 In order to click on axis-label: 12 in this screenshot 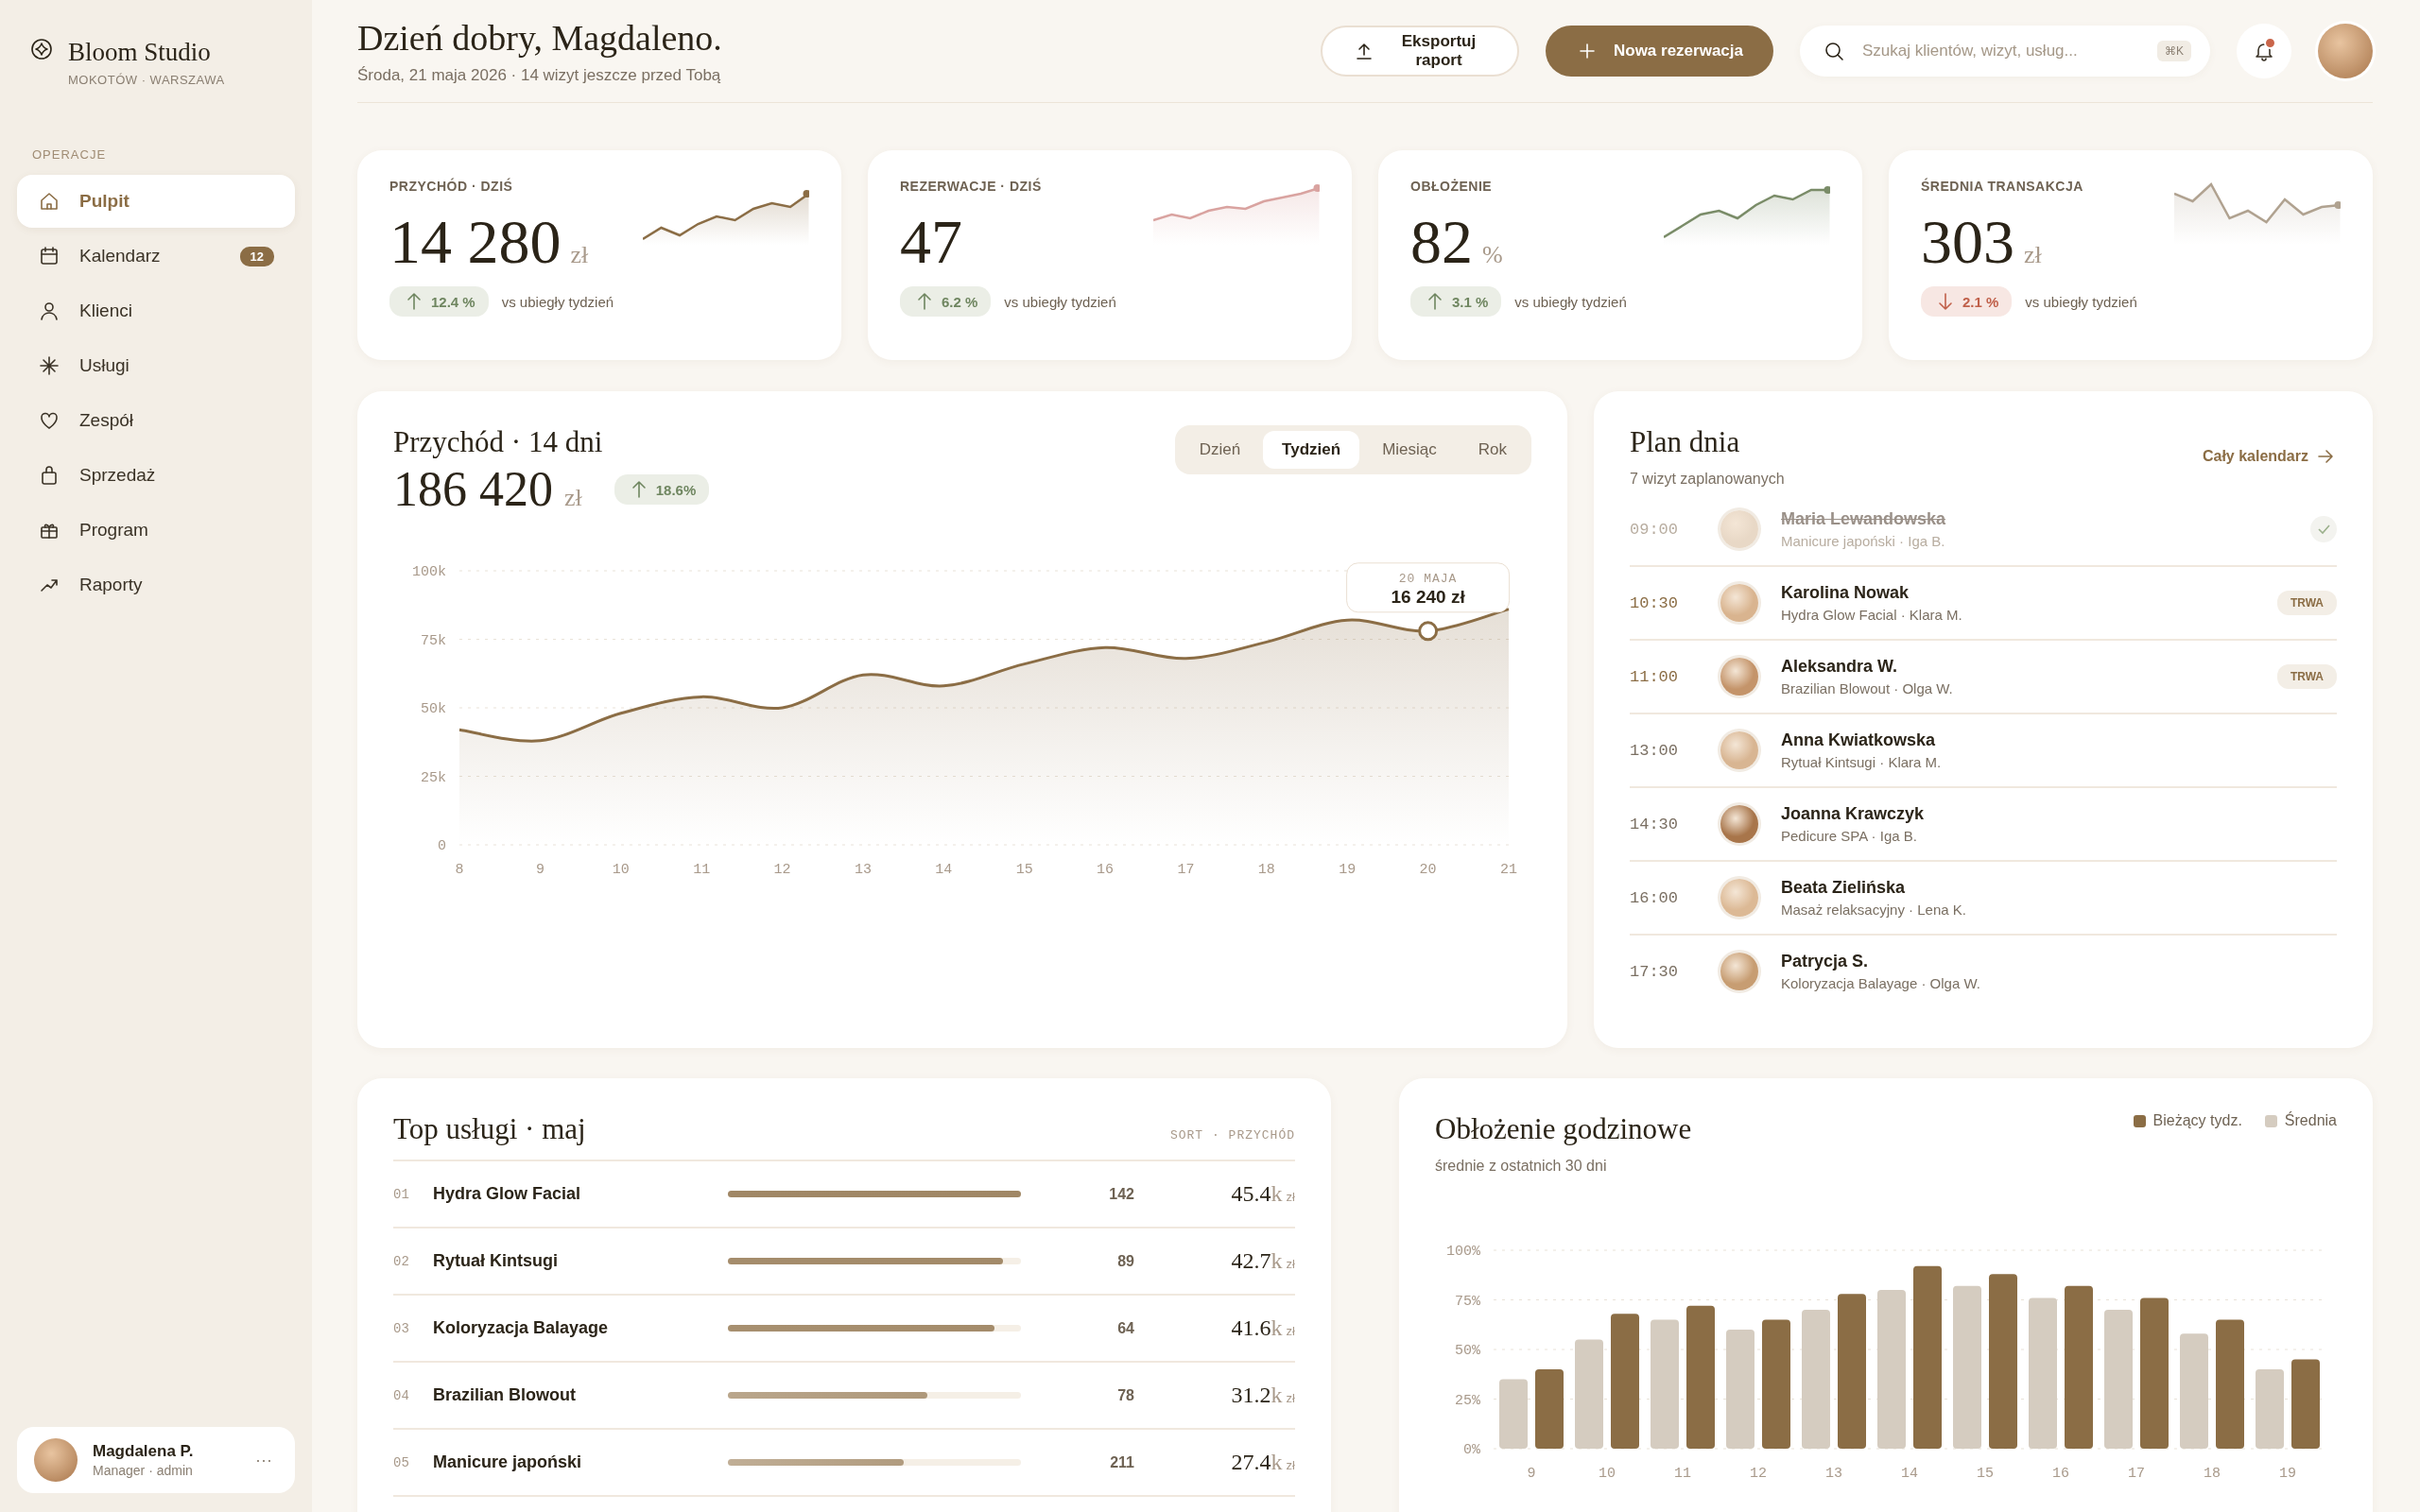, I will do `click(782, 870)`.